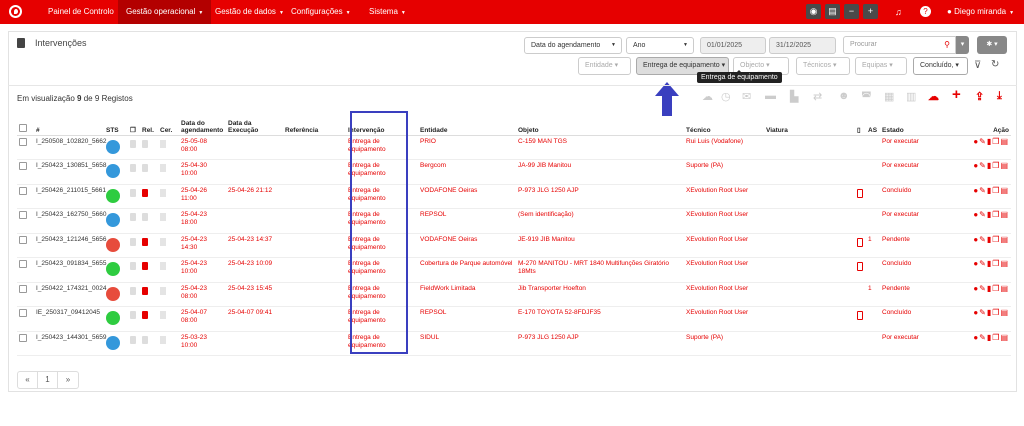  I want to click on row-id: IE_250317_09412045, so click(69, 319).